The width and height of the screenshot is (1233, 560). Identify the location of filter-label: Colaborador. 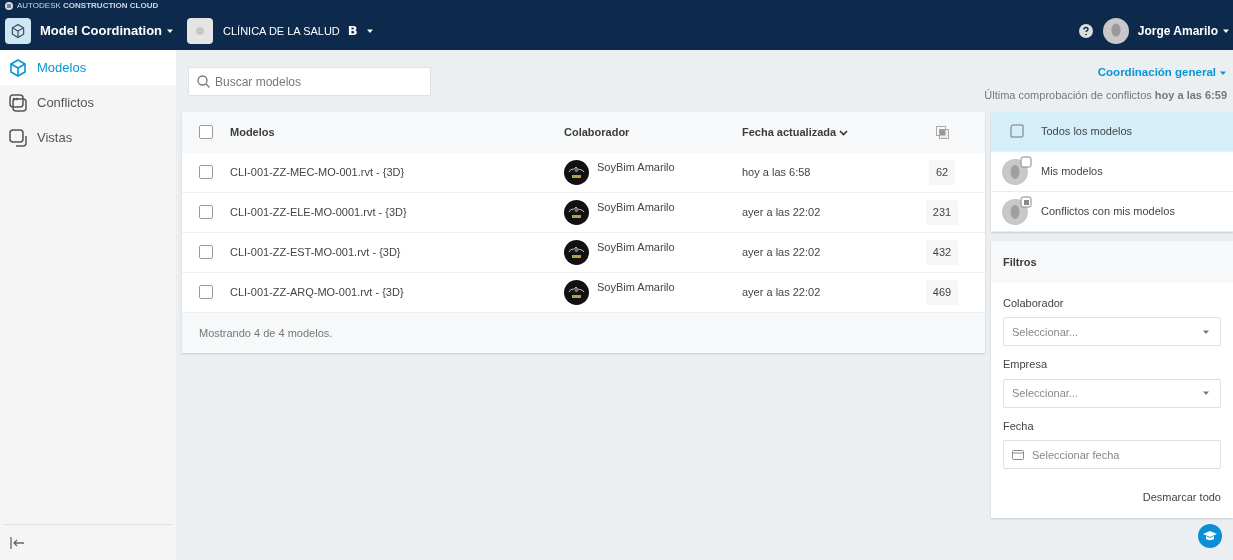
(1034, 303).